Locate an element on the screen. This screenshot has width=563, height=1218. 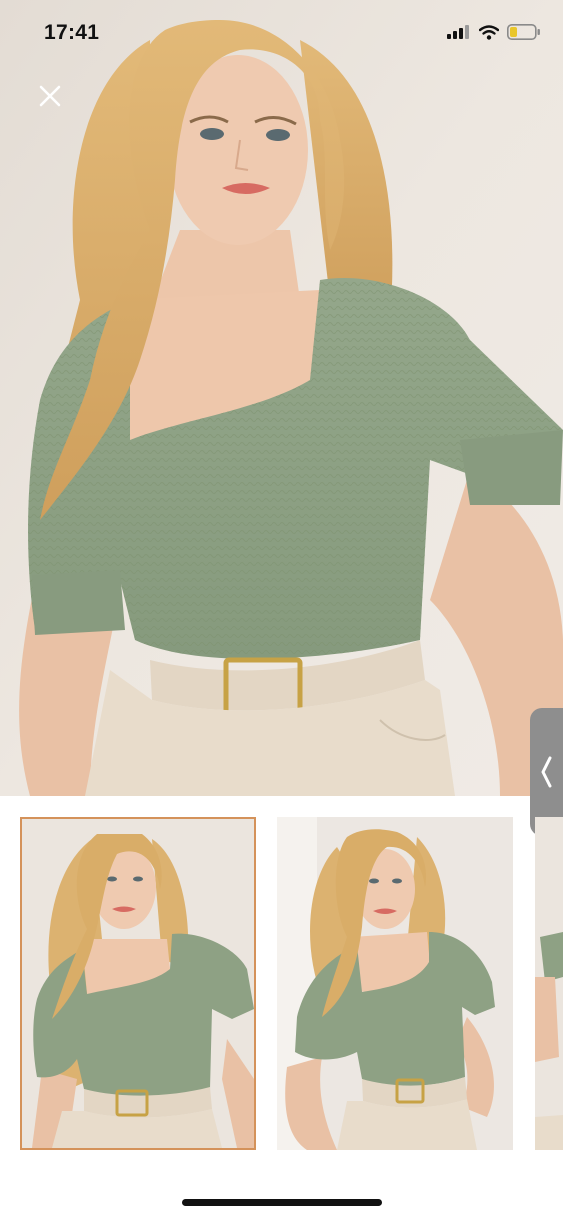
status-time: 17:41 is located at coordinates (72, 32).